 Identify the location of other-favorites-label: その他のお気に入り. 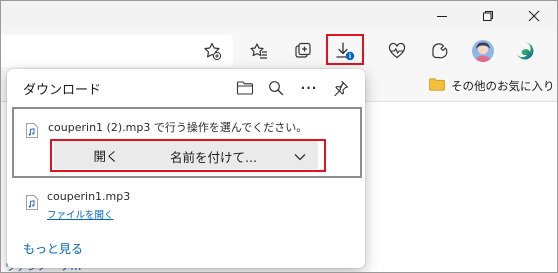
(503, 86).